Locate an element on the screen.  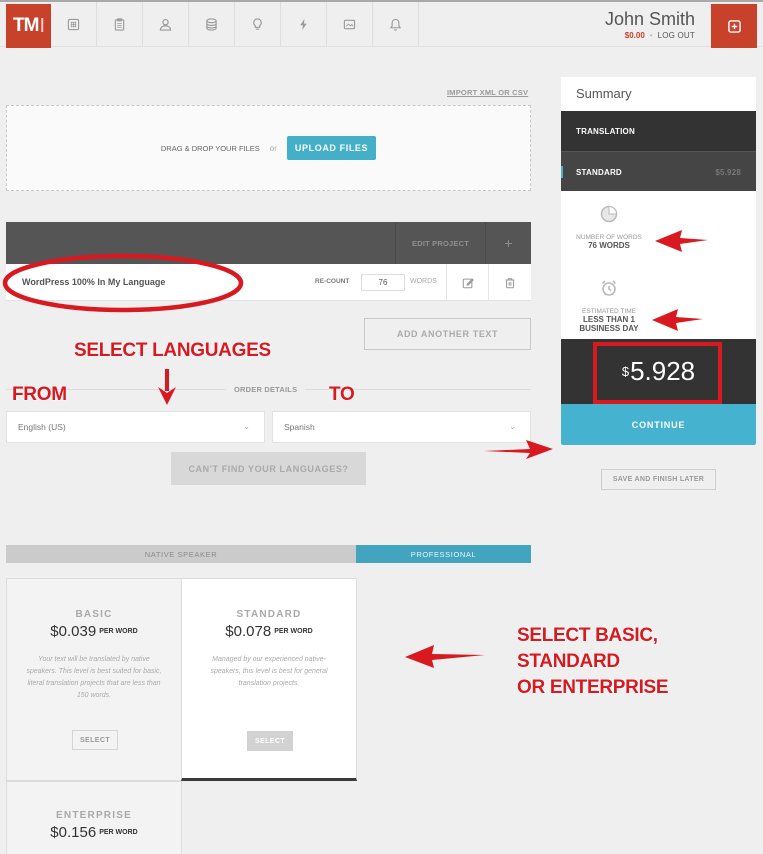
nav-item-user is located at coordinates (166, 24).